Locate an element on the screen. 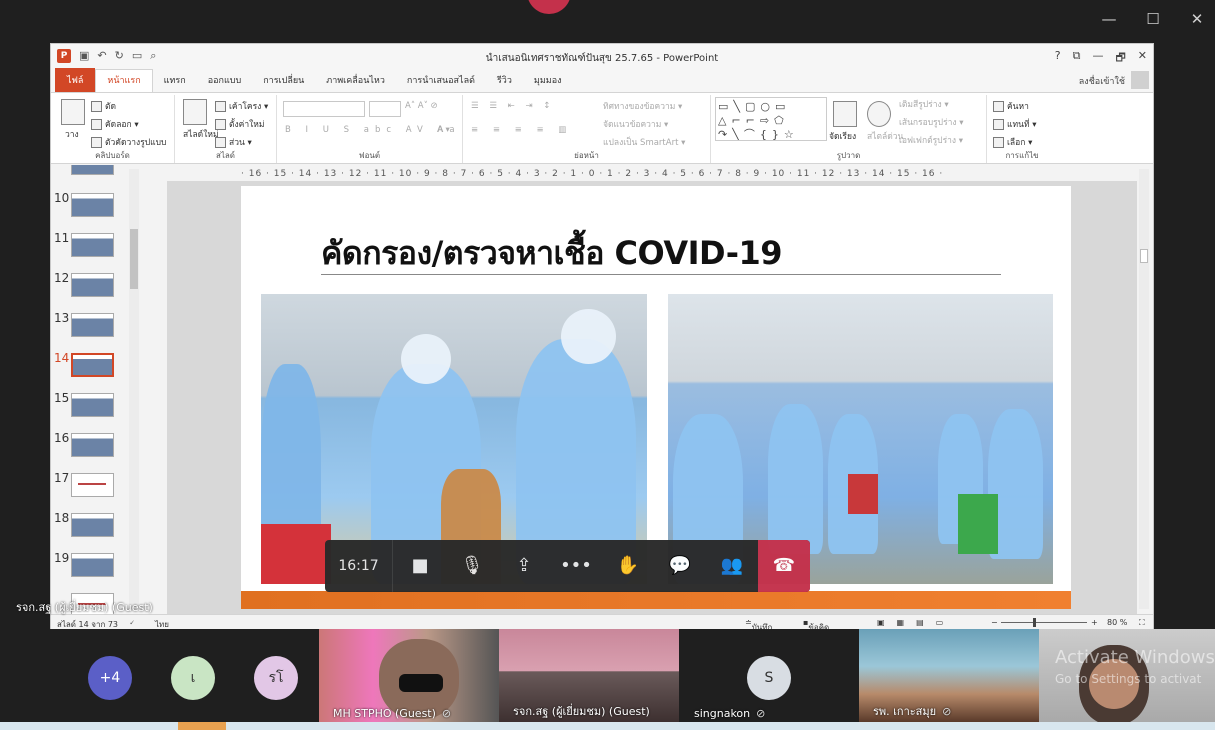 This screenshot has width=1215, height=730. zoom-out-button: − is located at coordinates (994, 622).